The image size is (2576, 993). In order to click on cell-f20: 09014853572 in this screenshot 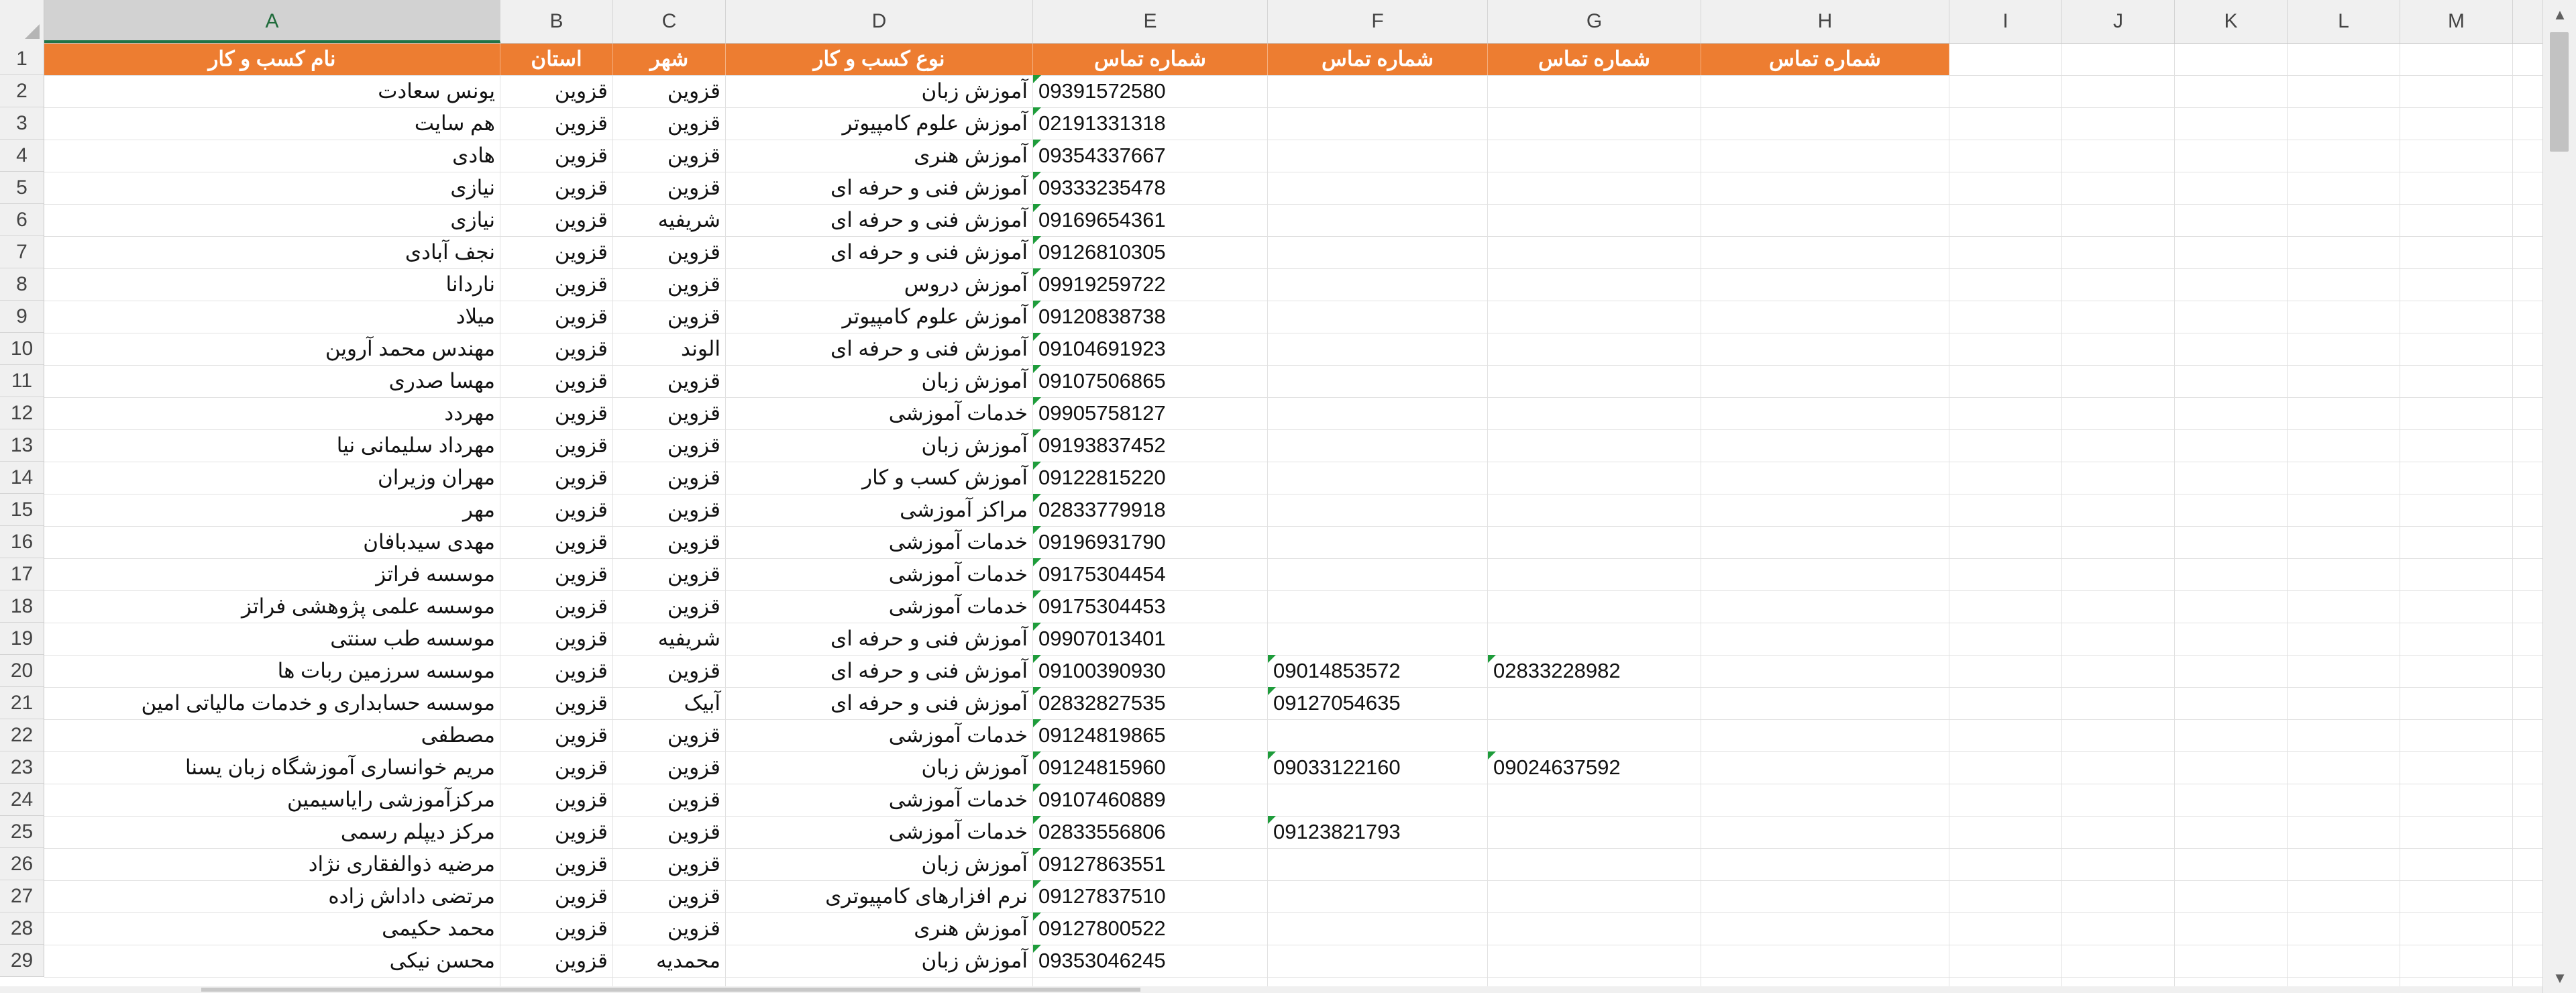, I will do `click(1378, 671)`.